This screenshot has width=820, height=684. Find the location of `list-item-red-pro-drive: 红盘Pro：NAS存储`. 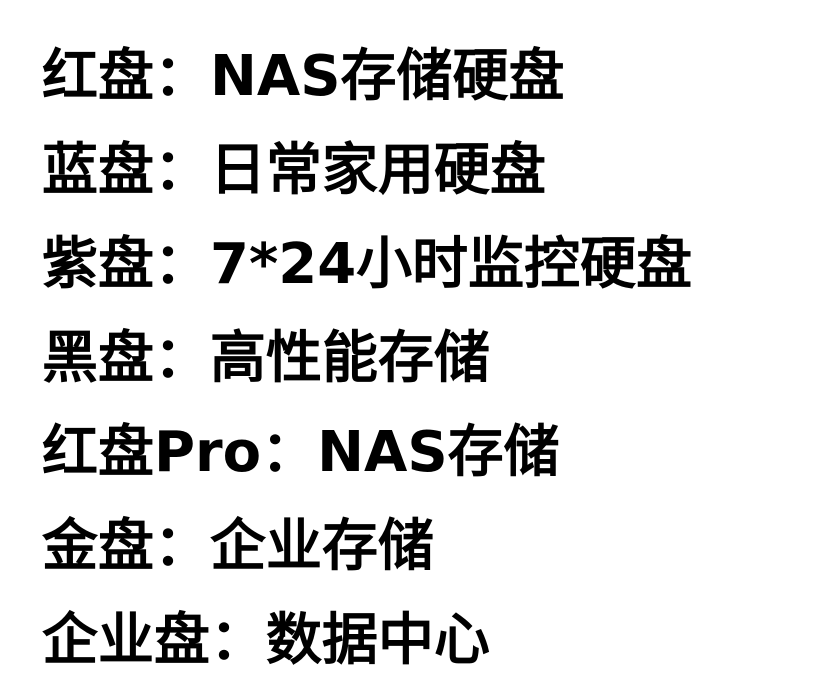

list-item-red-pro-drive: 红盘Pro：NAS存储 is located at coordinates (301, 452).